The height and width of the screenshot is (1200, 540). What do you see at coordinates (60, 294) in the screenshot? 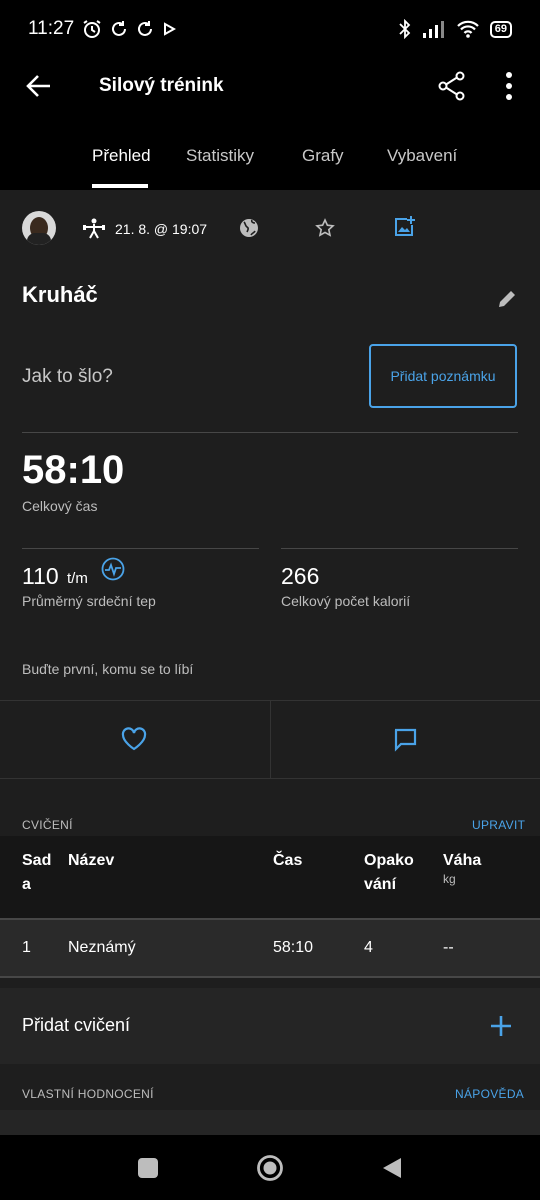
I see `activity-name: Kruháč` at bounding box center [60, 294].